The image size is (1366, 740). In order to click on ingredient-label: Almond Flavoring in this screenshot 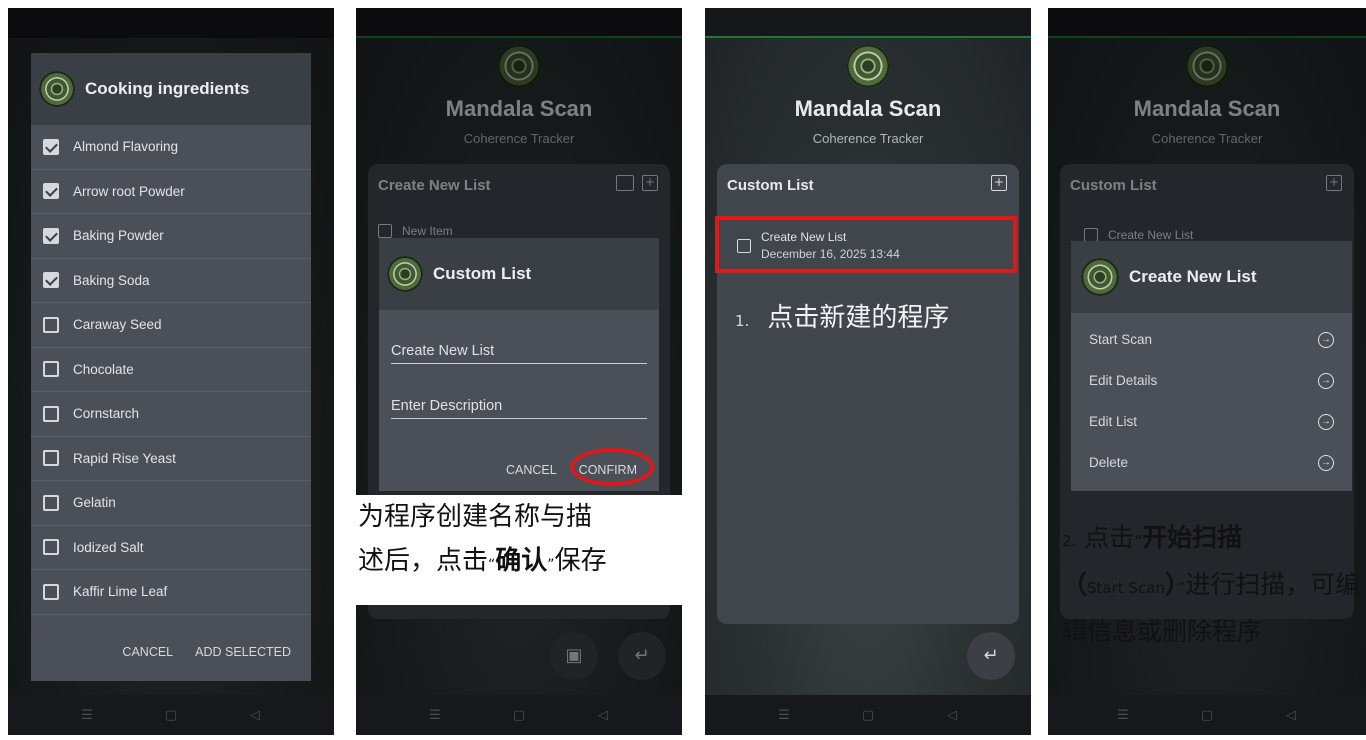, I will do `click(126, 147)`.